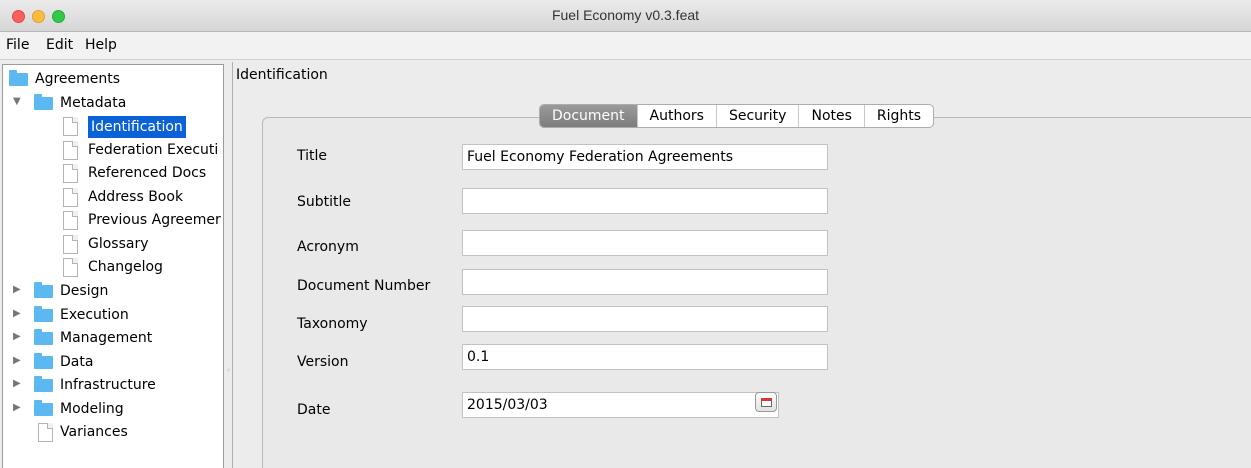  I want to click on document-number-field, so click(645, 282).